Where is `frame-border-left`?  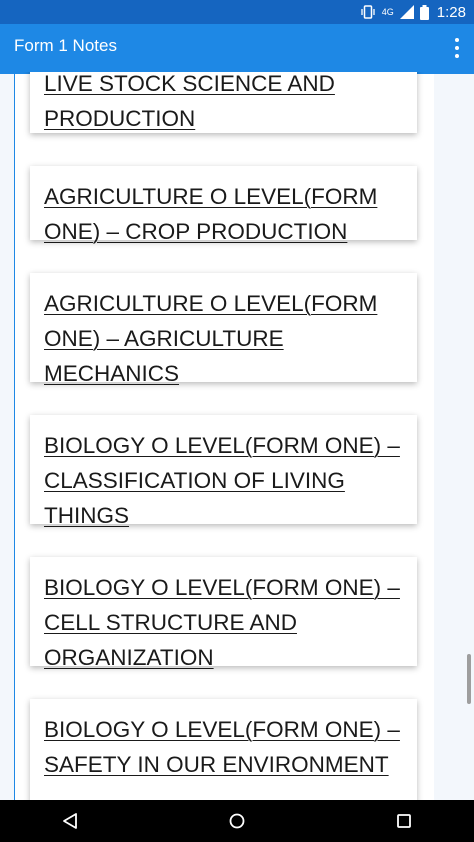
frame-border-left is located at coordinates (14, 436).